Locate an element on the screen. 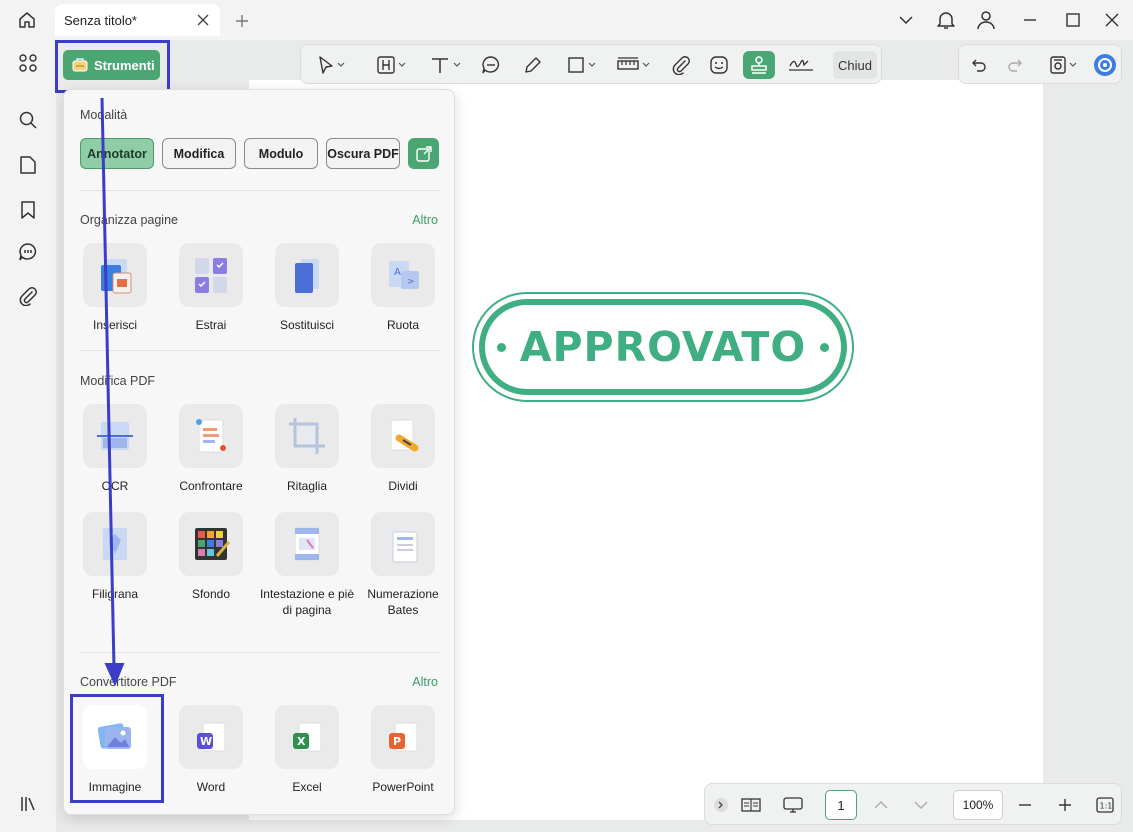 The image size is (1133, 832). stamp-text: APPROVATO is located at coordinates (663, 347).